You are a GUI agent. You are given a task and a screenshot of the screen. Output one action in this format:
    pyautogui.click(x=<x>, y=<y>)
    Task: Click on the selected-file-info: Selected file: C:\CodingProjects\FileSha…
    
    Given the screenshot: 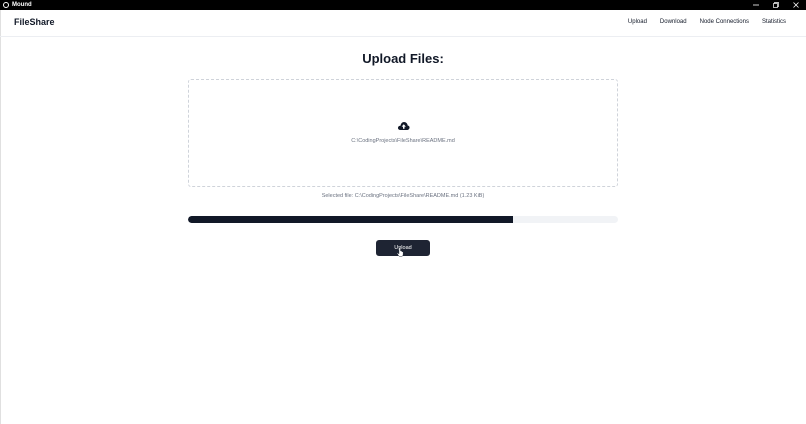 What is the action you would take?
    pyautogui.click(x=403, y=196)
    